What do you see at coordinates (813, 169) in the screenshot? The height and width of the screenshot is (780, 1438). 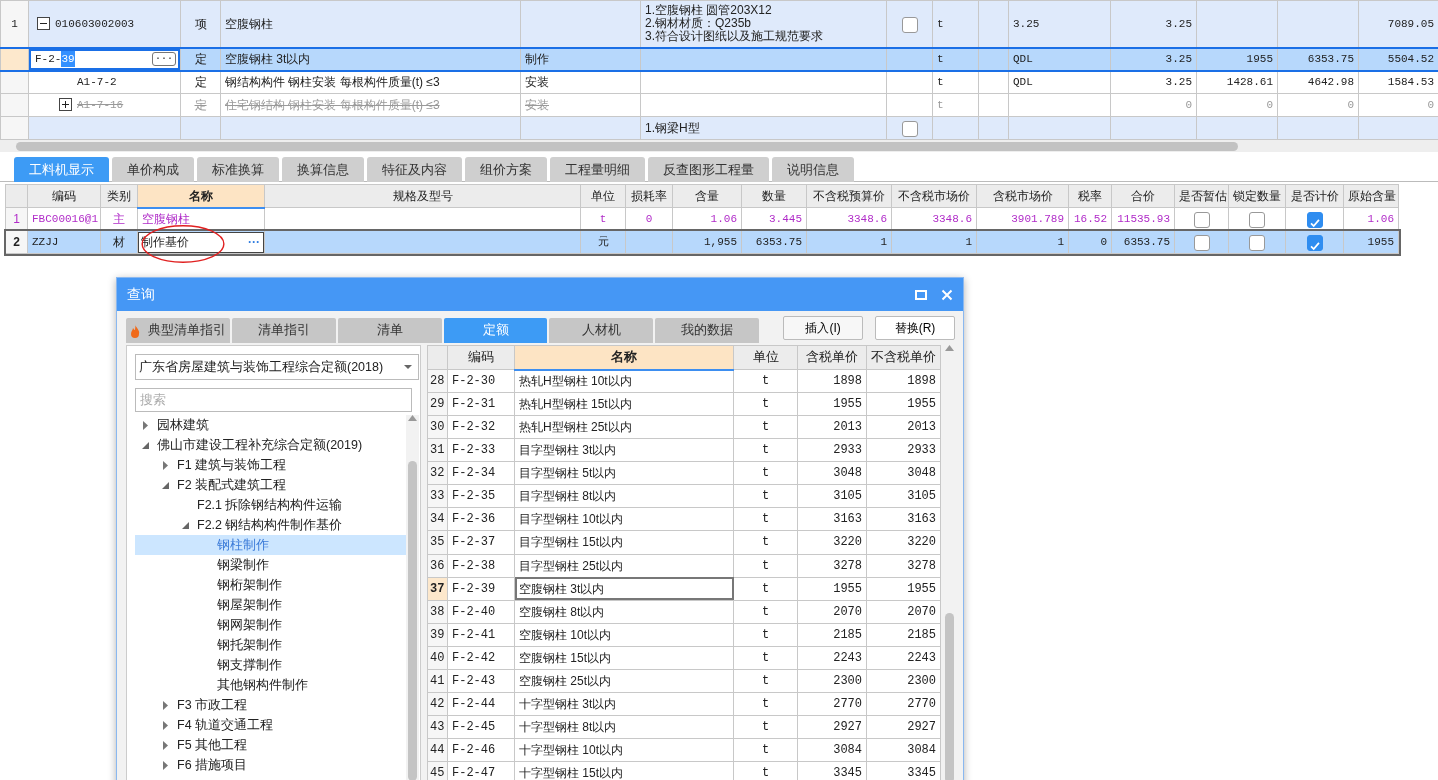 I see `tab: 说明信息` at bounding box center [813, 169].